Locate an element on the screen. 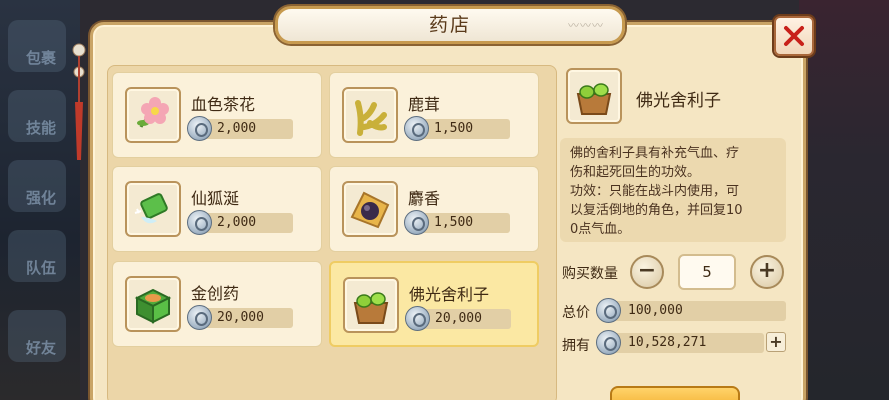  owned-value: 10,528,271 is located at coordinates (680, 342).